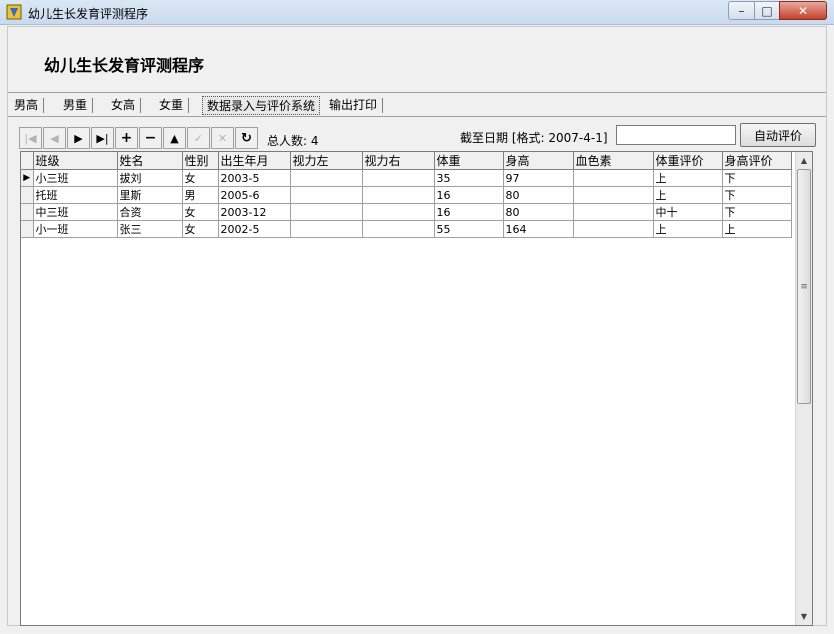 The image size is (834, 634). What do you see at coordinates (102, 138) in the screenshot?
I see `last-record-button: ▶|` at bounding box center [102, 138].